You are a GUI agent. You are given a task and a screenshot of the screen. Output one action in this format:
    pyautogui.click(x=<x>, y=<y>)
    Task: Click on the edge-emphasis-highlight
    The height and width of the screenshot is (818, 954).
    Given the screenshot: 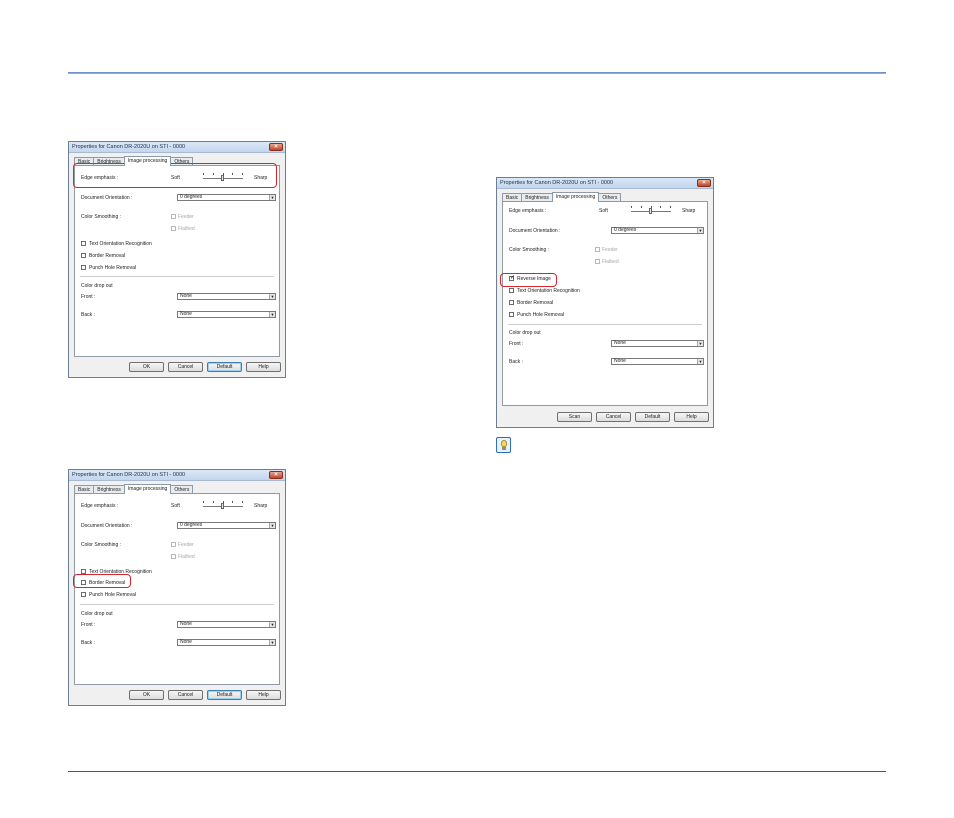 What is the action you would take?
    pyautogui.click(x=175, y=175)
    